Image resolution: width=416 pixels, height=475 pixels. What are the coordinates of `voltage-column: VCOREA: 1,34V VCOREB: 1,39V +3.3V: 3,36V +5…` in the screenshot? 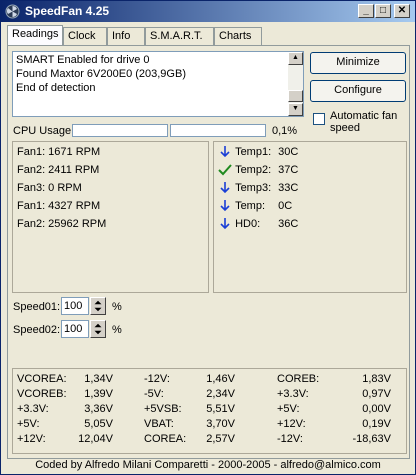 It's located at (65, 410).